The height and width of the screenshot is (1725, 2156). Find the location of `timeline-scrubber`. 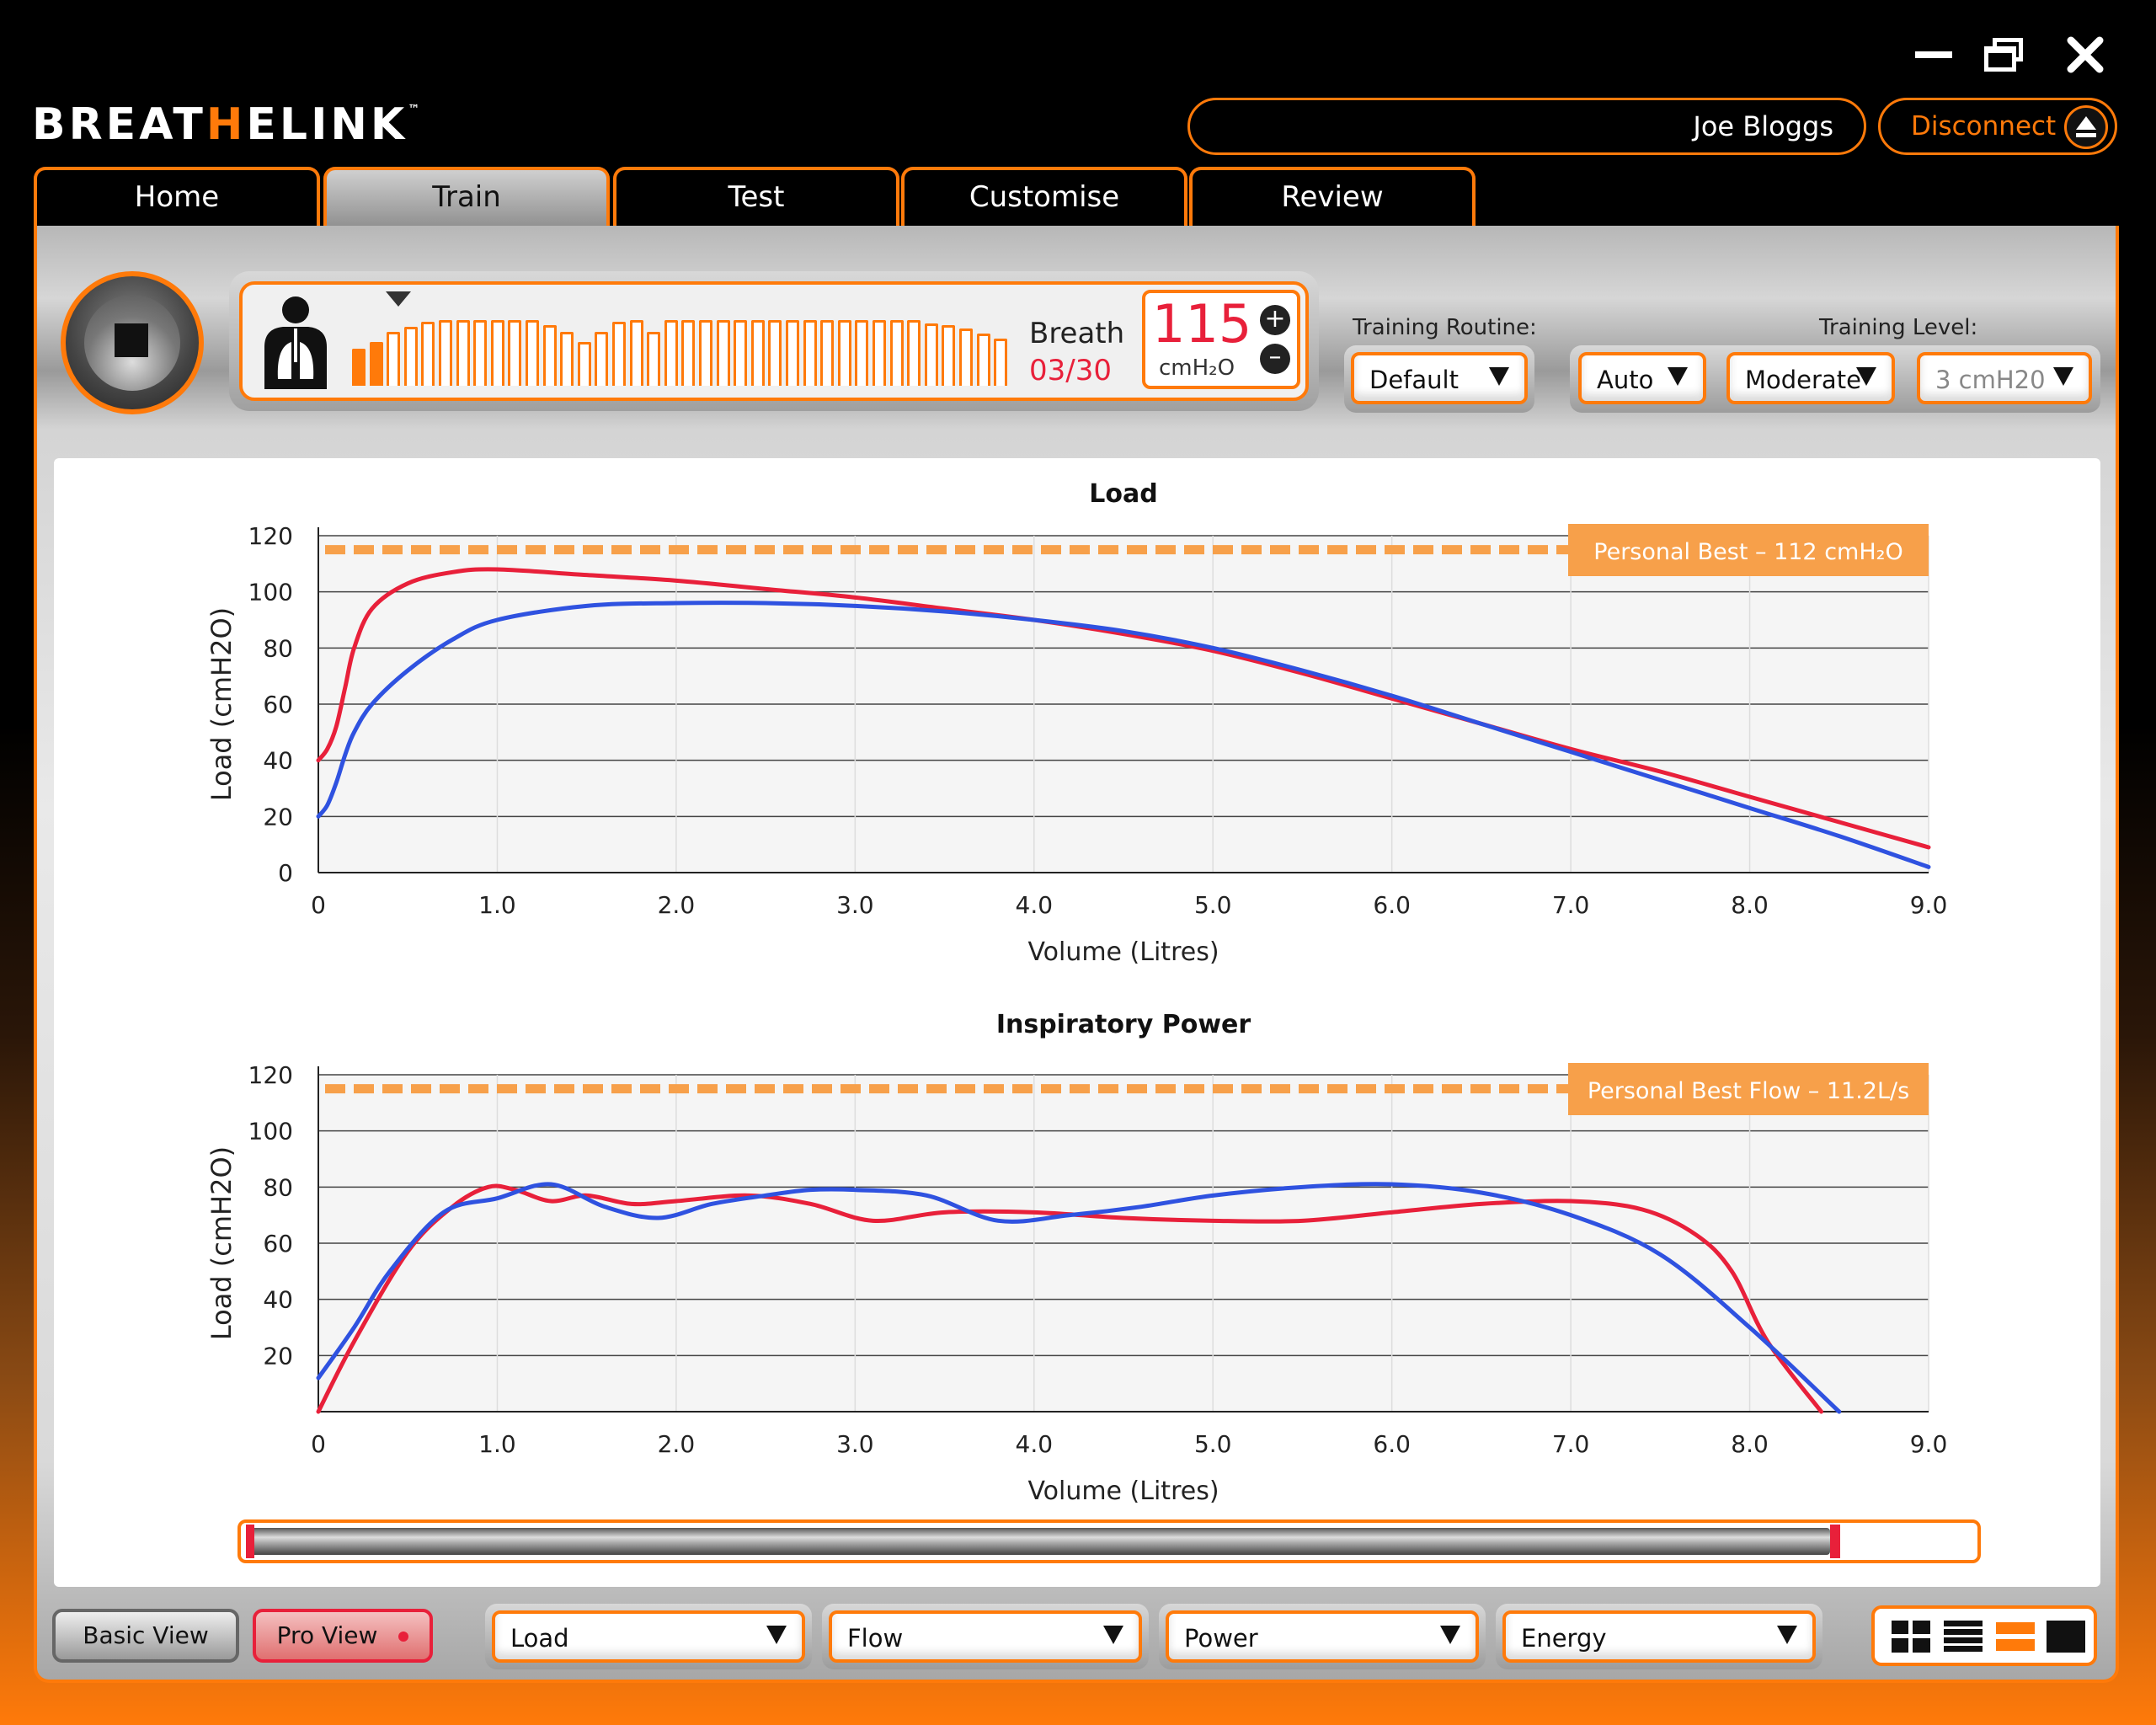

timeline-scrubber is located at coordinates (1109, 1541).